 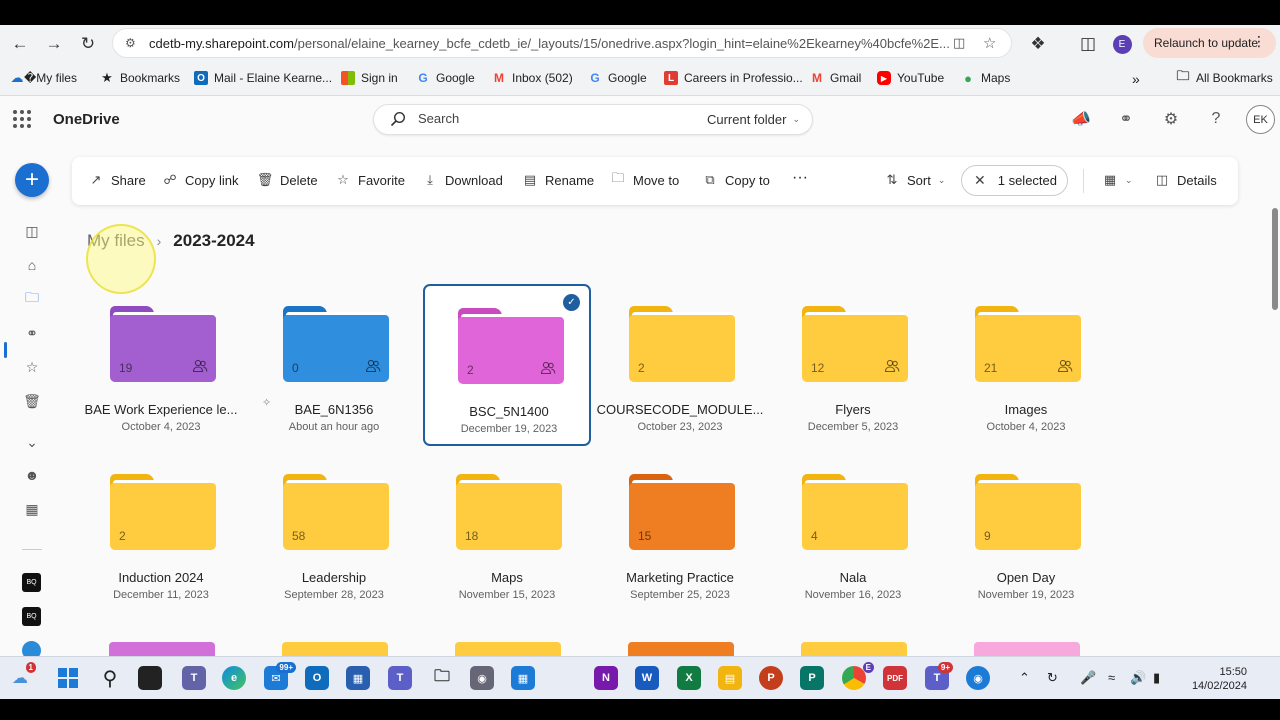 I want to click on clock: 15:50 14/02/2024, so click(x=1215, y=679).